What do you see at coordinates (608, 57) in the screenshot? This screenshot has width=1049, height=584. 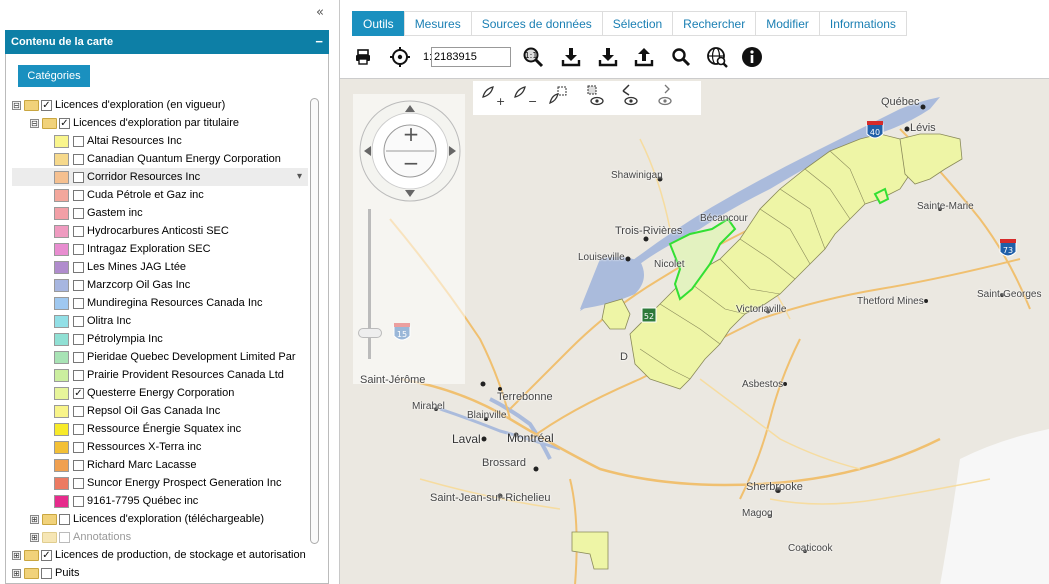 I see `download-alt-icon` at bounding box center [608, 57].